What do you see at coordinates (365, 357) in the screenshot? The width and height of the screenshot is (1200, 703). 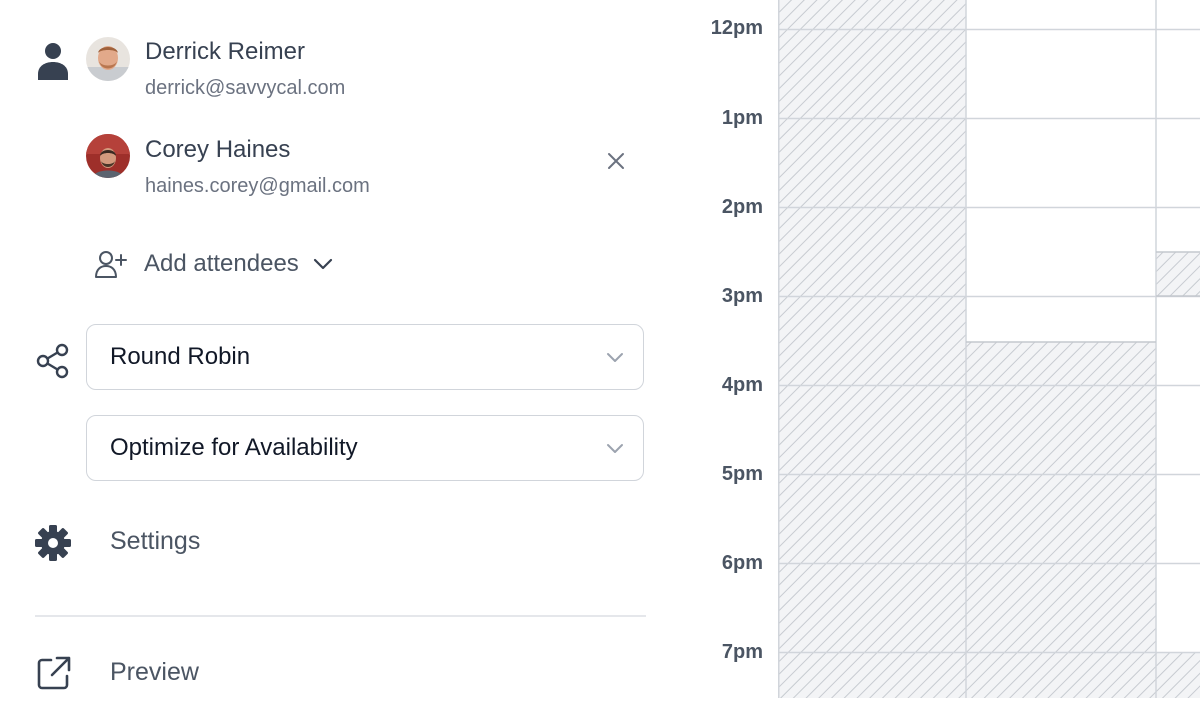 I see `scheduling-method-select: Round Robin` at bounding box center [365, 357].